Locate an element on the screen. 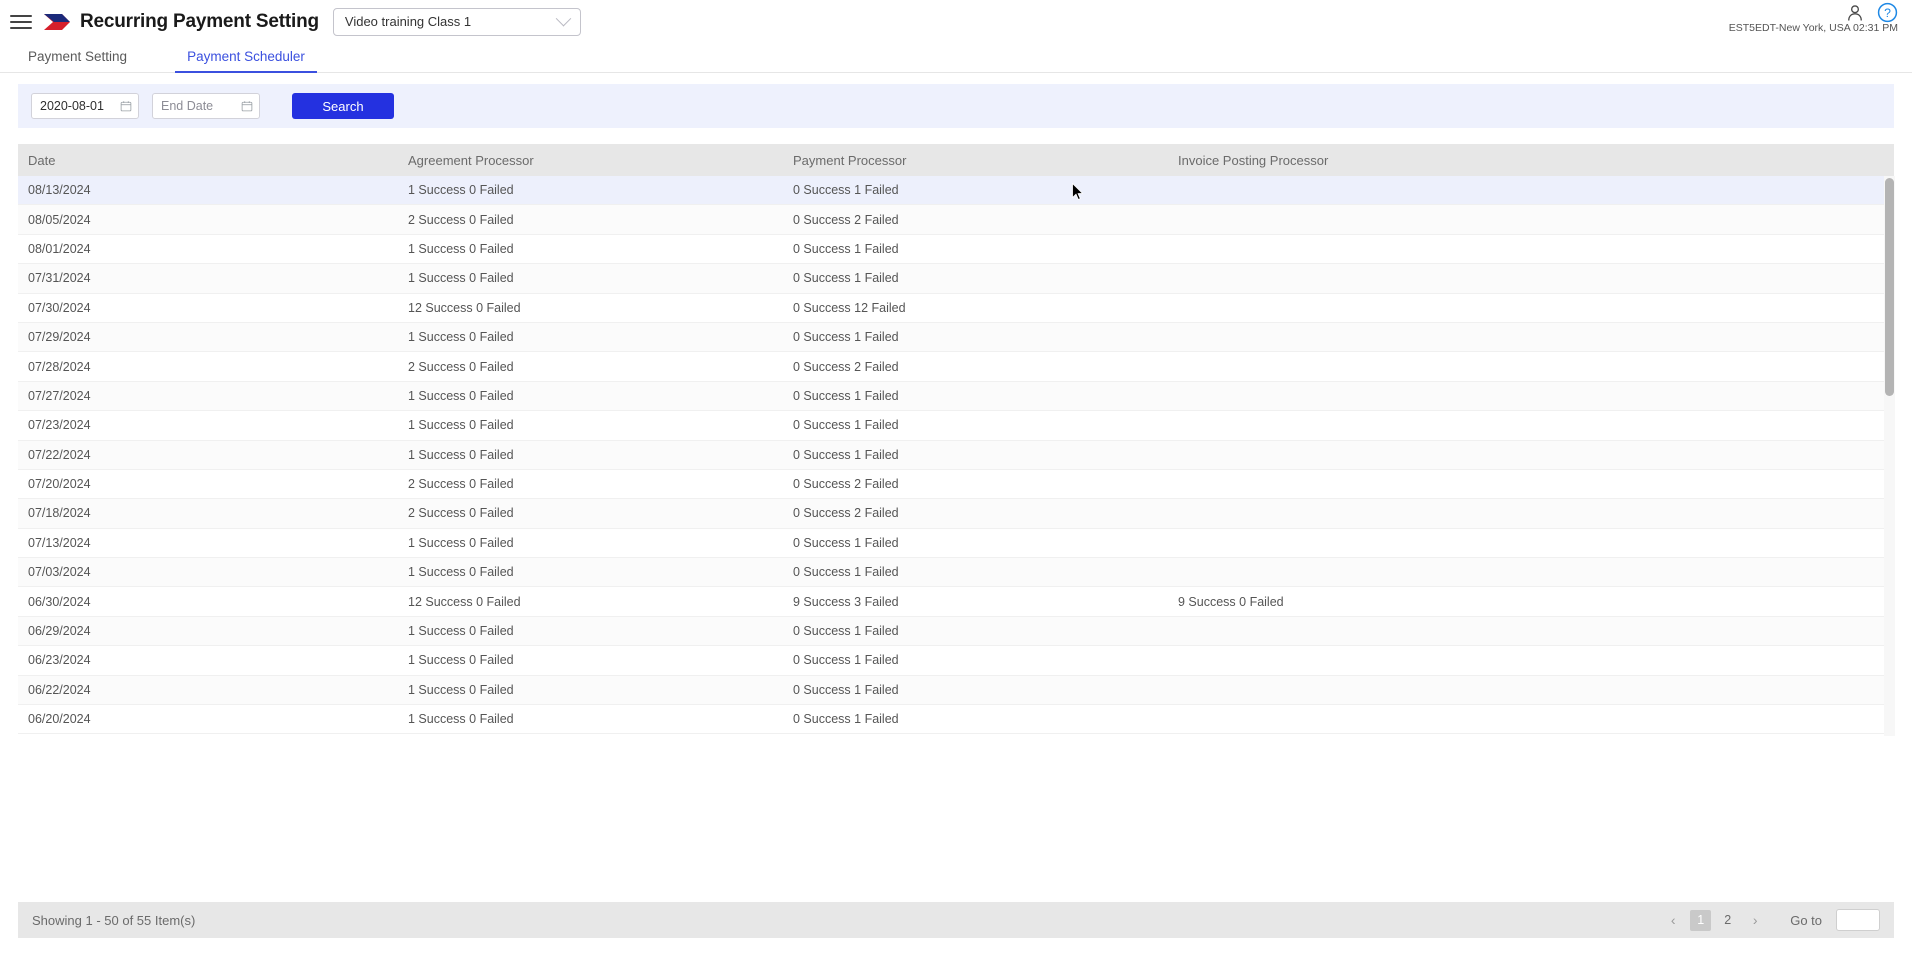  cell-payment-processor: 0 Success 12 Failed is located at coordinates (849, 307).